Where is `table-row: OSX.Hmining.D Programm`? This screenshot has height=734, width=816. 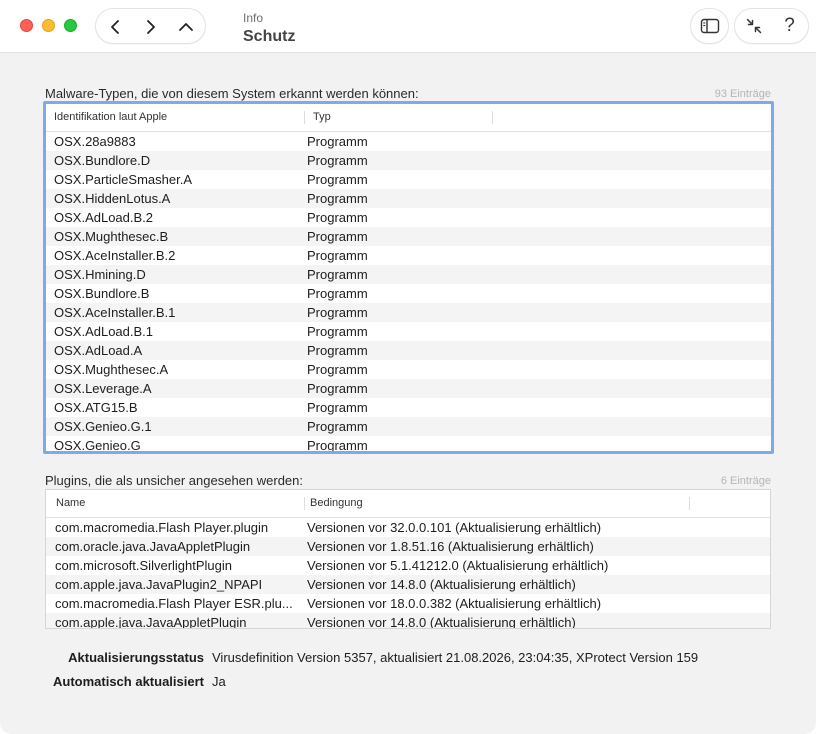
table-row: OSX.Hmining.D Programm is located at coordinates (408, 274).